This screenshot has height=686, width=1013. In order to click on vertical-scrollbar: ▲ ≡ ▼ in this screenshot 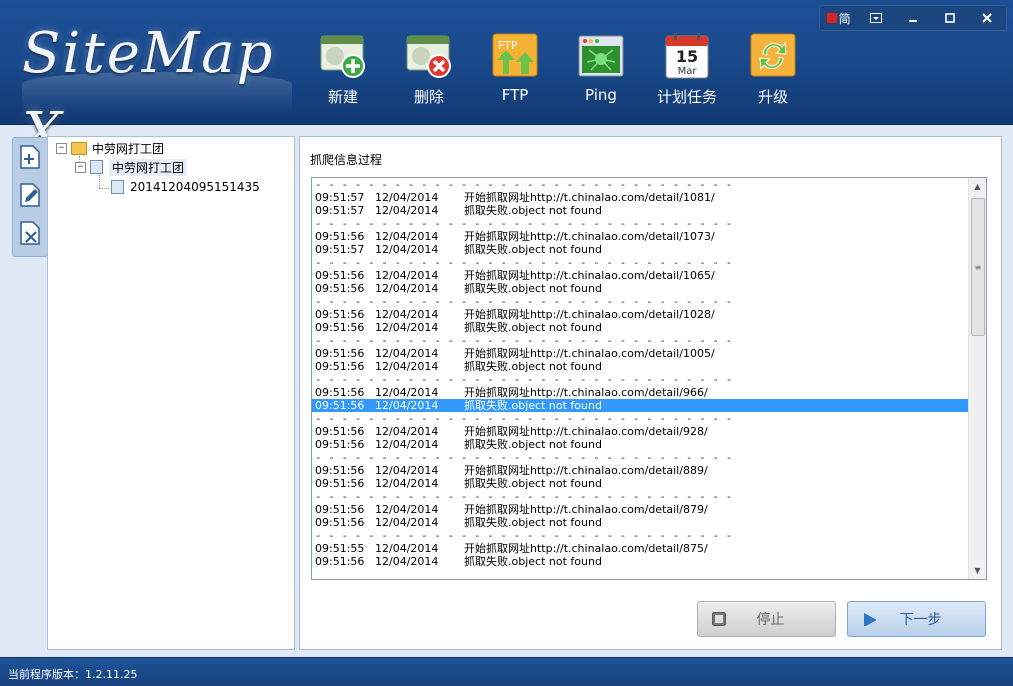, I will do `click(977, 378)`.